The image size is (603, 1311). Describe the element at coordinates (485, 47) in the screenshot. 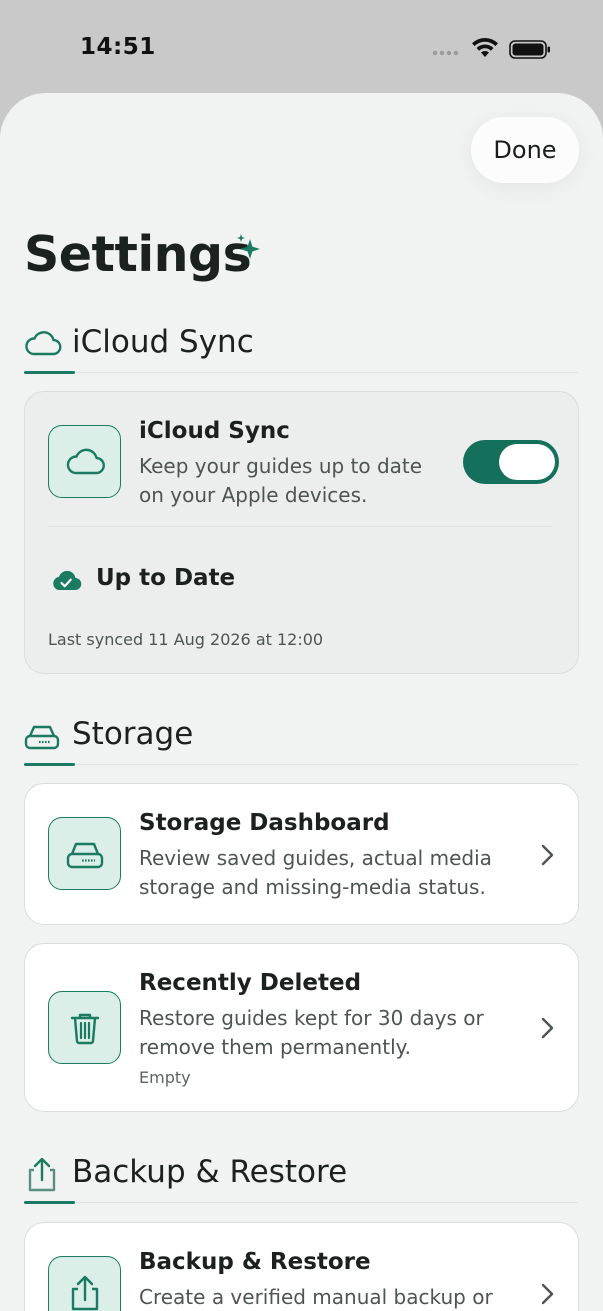

I see `wifi-icon` at that location.